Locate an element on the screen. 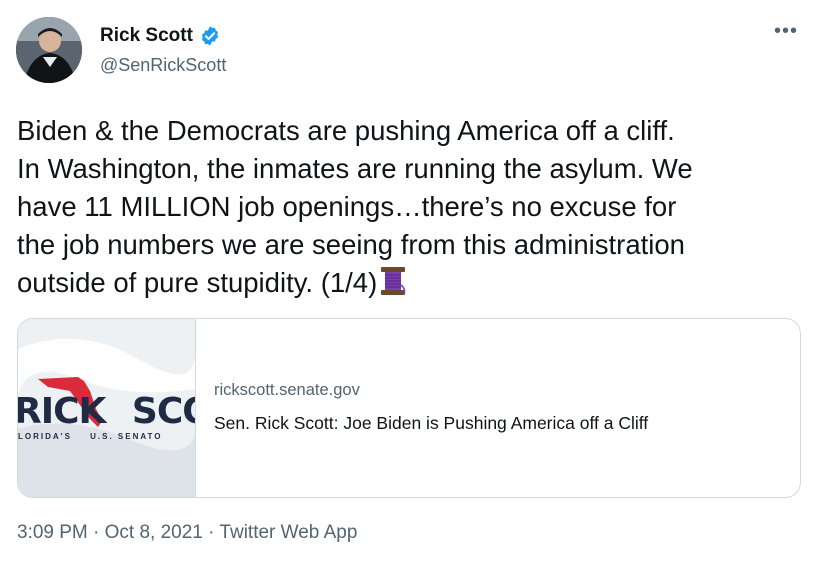 The image size is (816, 564). author-handle: @SenRickScott is located at coordinates (163, 65).